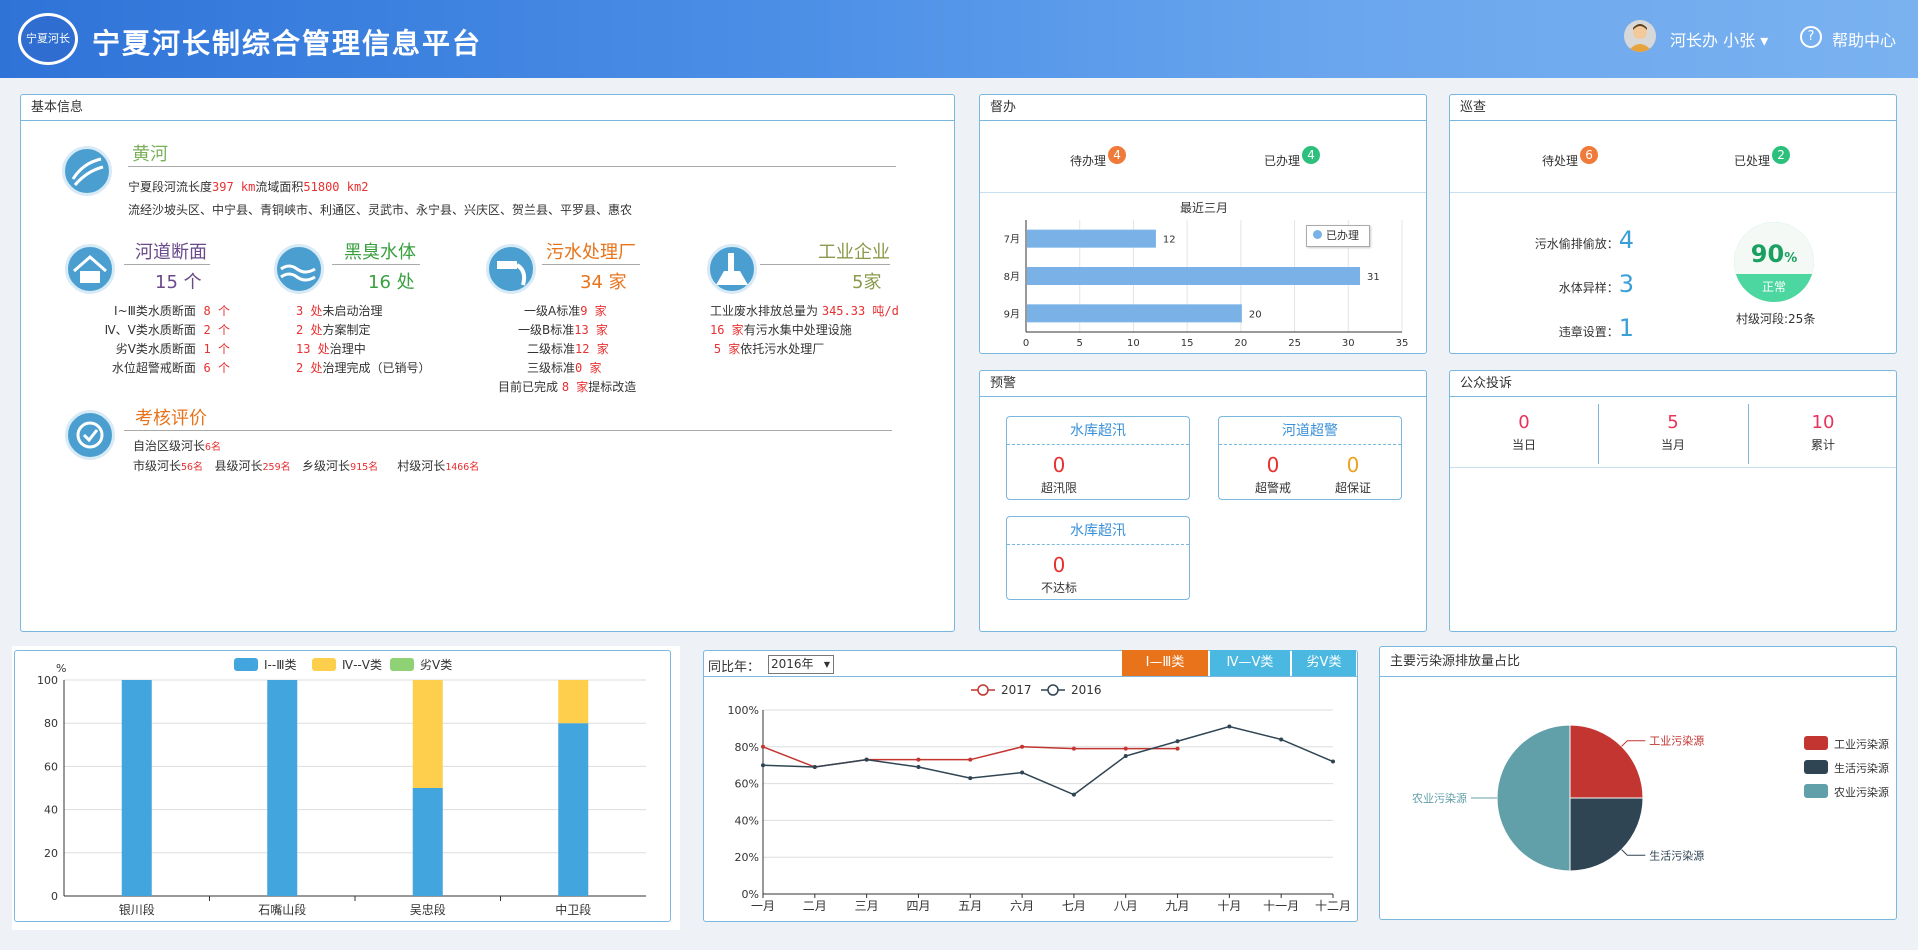 The height and width of the screenshot is (950, 1918). What do you see at coordinates (801, 664) in the screenshot?
I see `year-select: 2016年 ▼` at bounding box center [801, 664].